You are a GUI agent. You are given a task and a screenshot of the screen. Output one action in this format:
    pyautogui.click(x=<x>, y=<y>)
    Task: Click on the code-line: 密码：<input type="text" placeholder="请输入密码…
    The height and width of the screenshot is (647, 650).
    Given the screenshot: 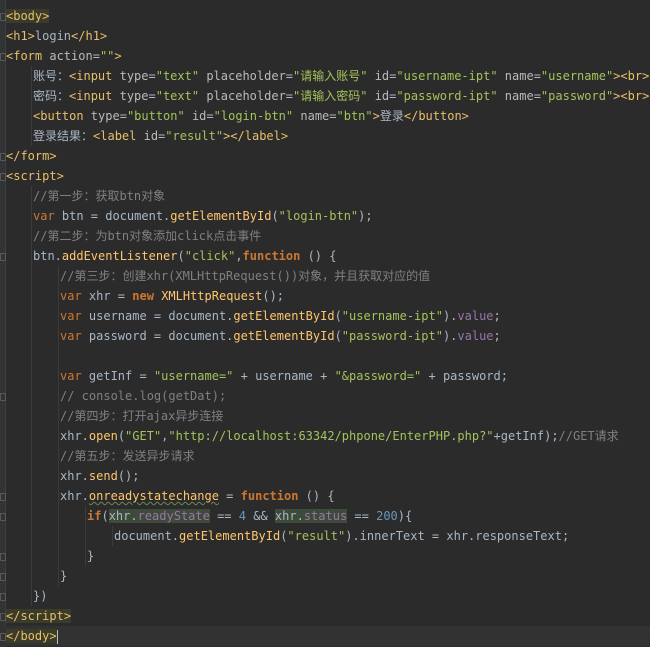 What is the action you would take?
    pyautogui.click(x=325, y=96)
    